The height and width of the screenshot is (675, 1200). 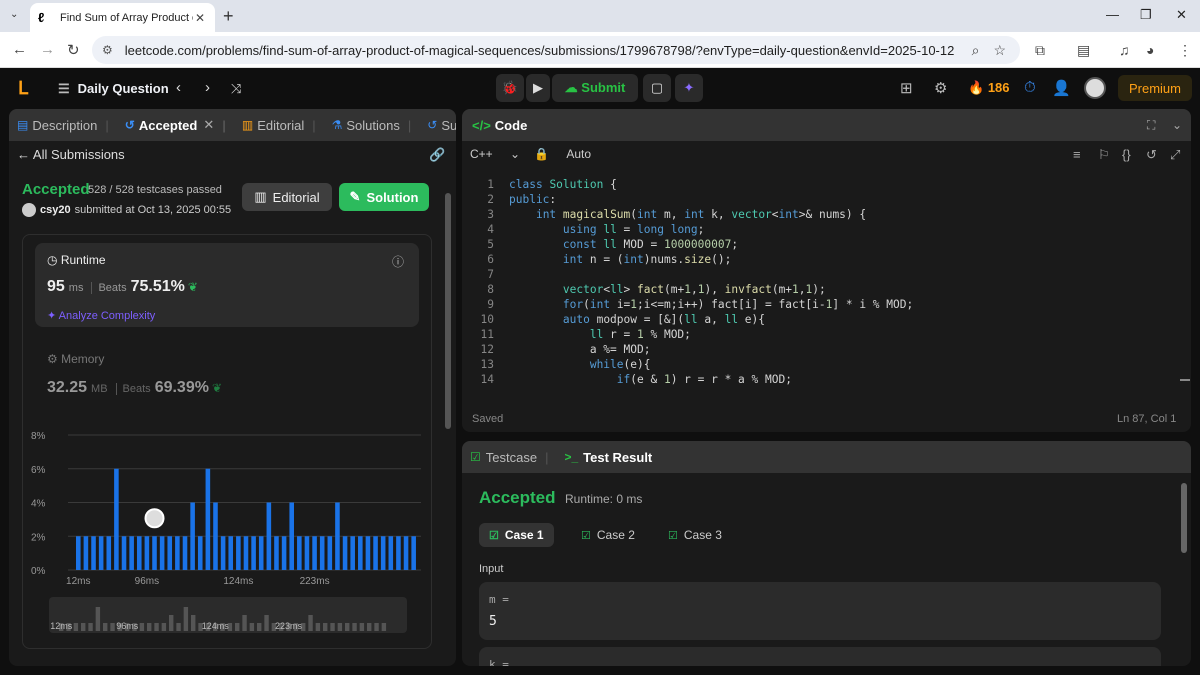 What do you see at coordinates (178, 87) in the screenshot?
I see `prev-problem-icon: ‹` at bounding box center [178, 87].